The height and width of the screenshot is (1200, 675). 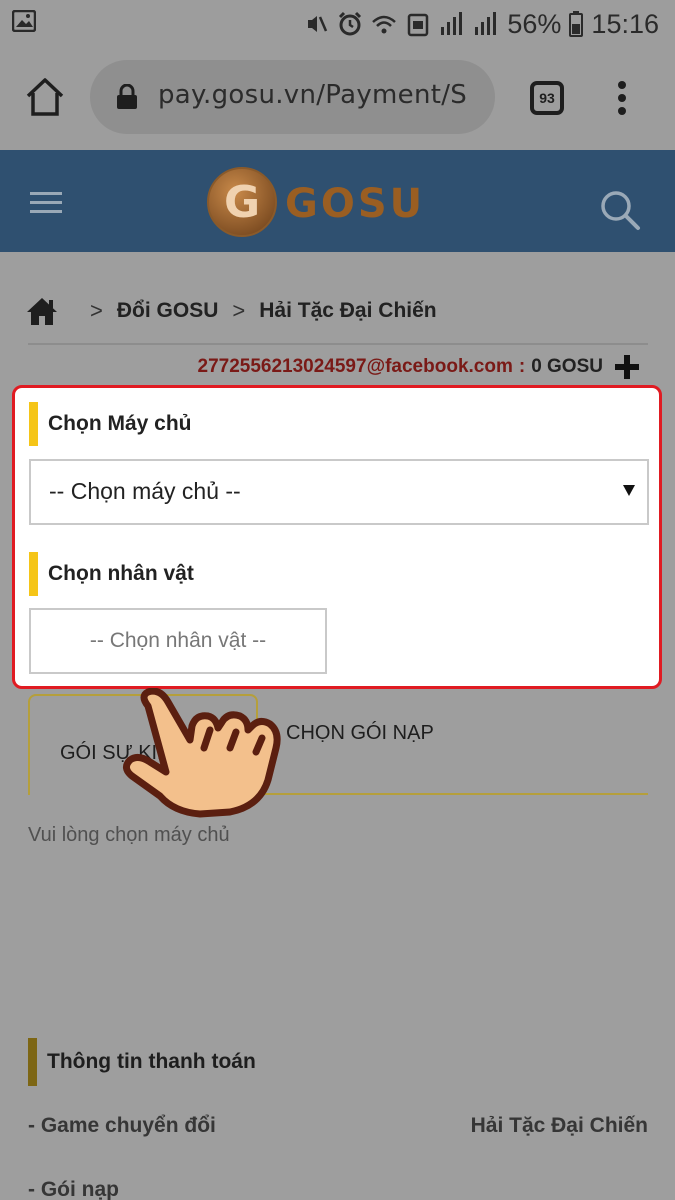 What do you see at coordinates (178, 641) in the screenshot?
I see `character-select: -- Chọn nhân vật --` at bounding box center [178, 641].